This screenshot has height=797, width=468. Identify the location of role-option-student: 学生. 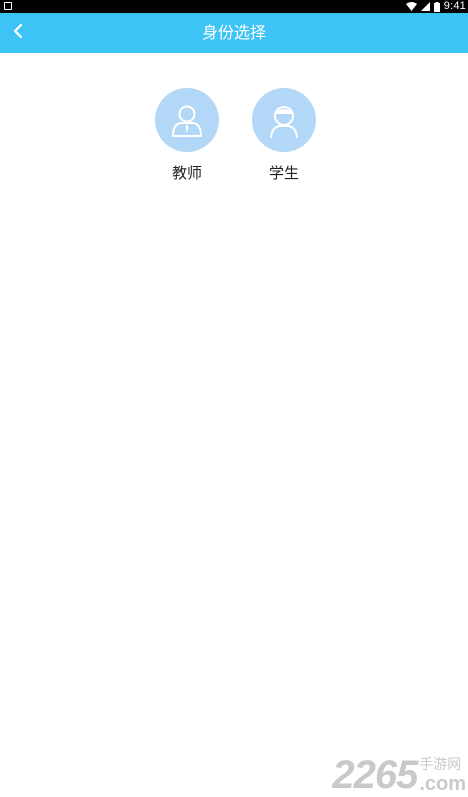
(284, 135).